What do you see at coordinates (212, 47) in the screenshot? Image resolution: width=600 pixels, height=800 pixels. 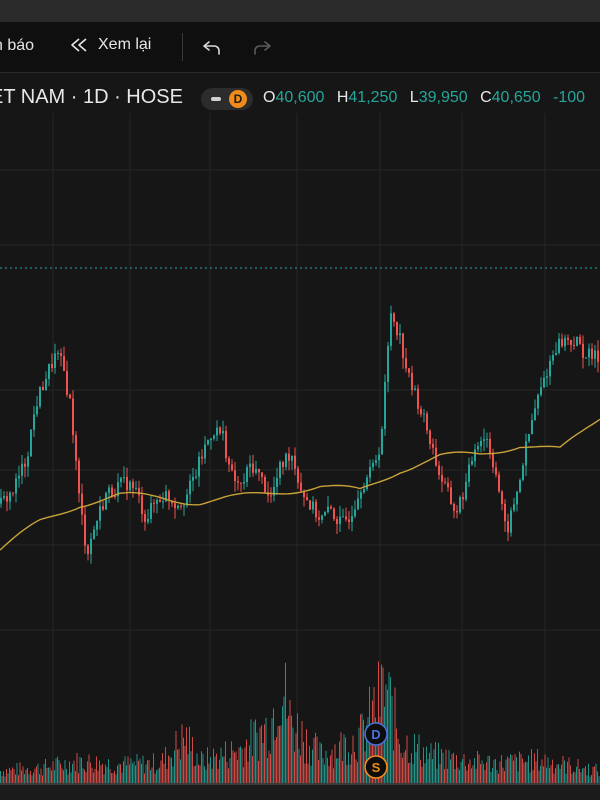 I see `undo-icon` at bounding box center [212, 47].